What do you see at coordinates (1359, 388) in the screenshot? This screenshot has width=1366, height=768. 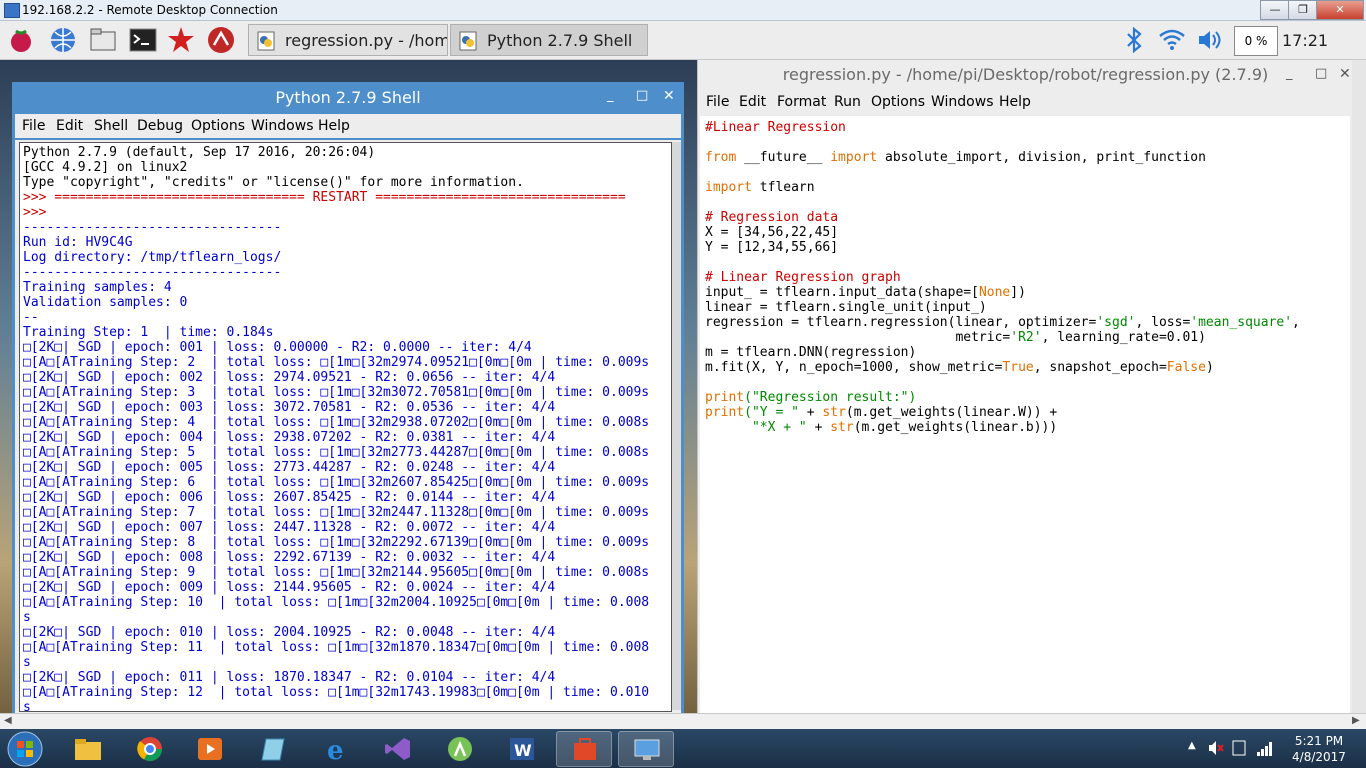 I see `rdp-vertical-scrollbar` at bounding box center [1359, 388].